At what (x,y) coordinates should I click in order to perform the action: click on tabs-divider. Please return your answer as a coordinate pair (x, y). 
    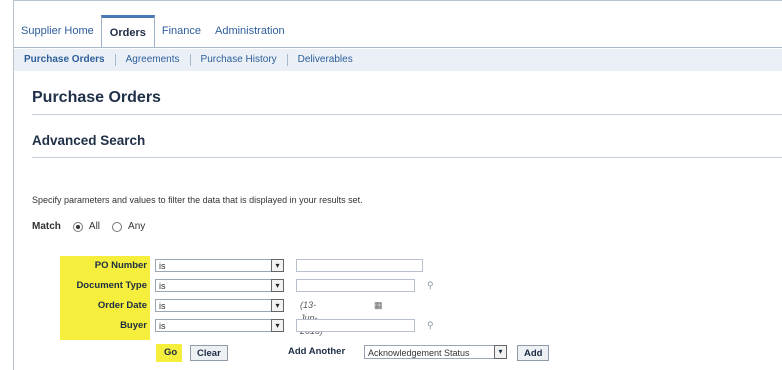
    Looking at the image, I should click on (398, 47).